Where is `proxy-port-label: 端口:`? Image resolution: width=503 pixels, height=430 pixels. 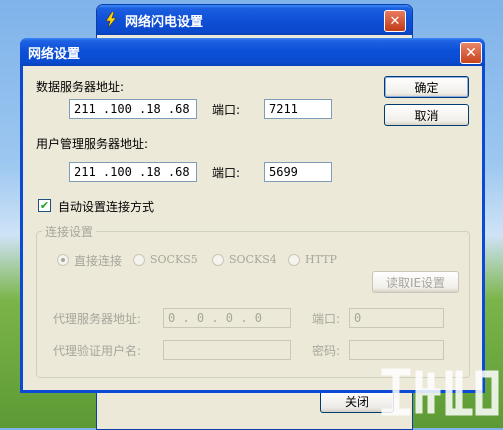
proxy-port-label: 端口: is located at coordinates (326, 319).